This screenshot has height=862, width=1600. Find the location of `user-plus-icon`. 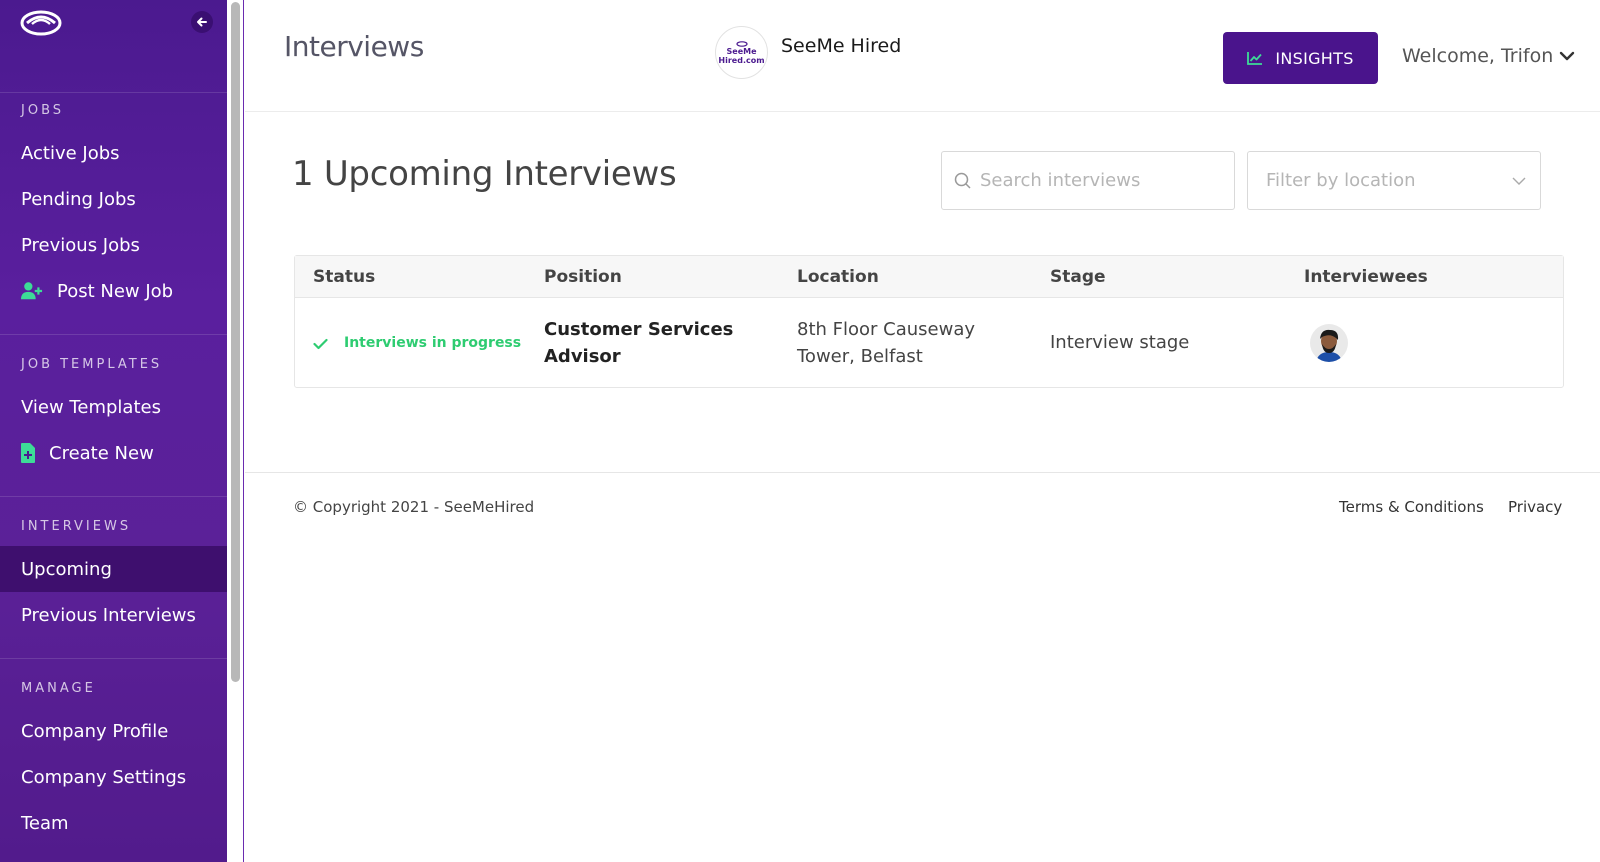

user-plus-icon is located at coordinates (32, 291).